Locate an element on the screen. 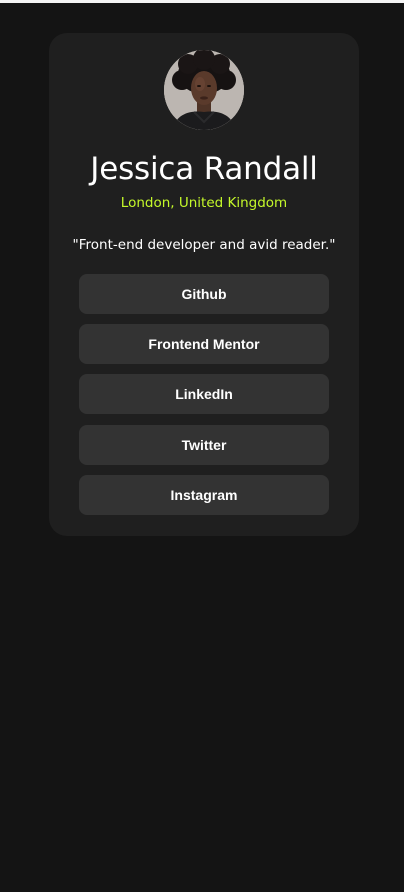  profile-name: Jessica Randall is located at coordinates (204, 169).